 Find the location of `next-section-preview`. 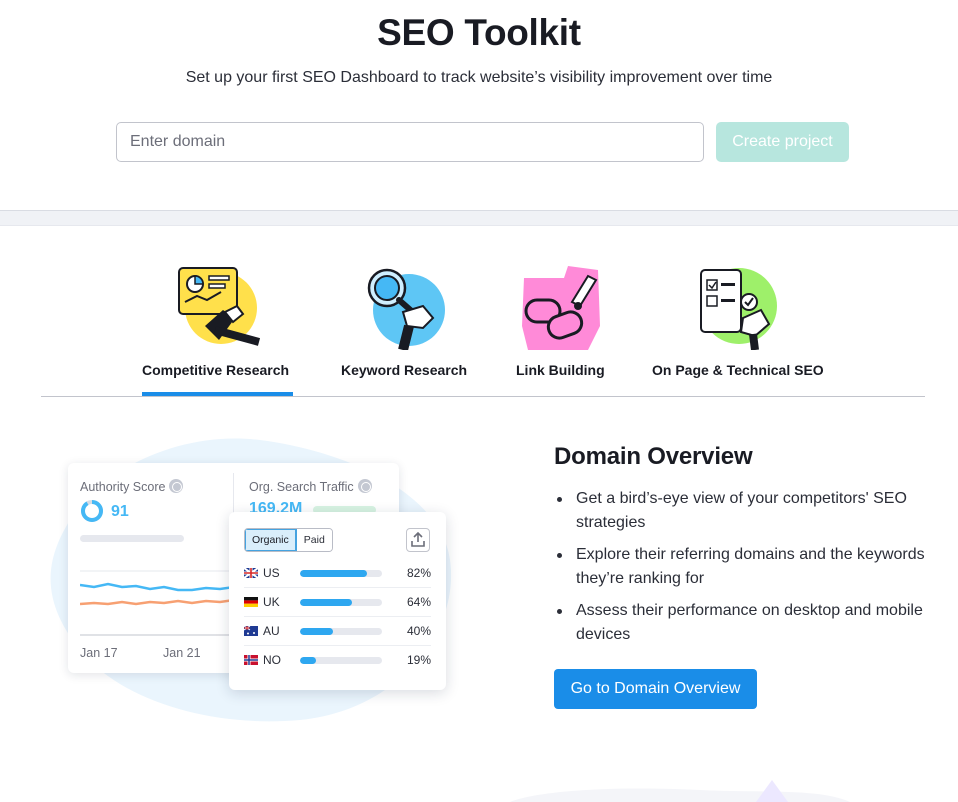

next-section-preview is located at coordinates (680, 791).